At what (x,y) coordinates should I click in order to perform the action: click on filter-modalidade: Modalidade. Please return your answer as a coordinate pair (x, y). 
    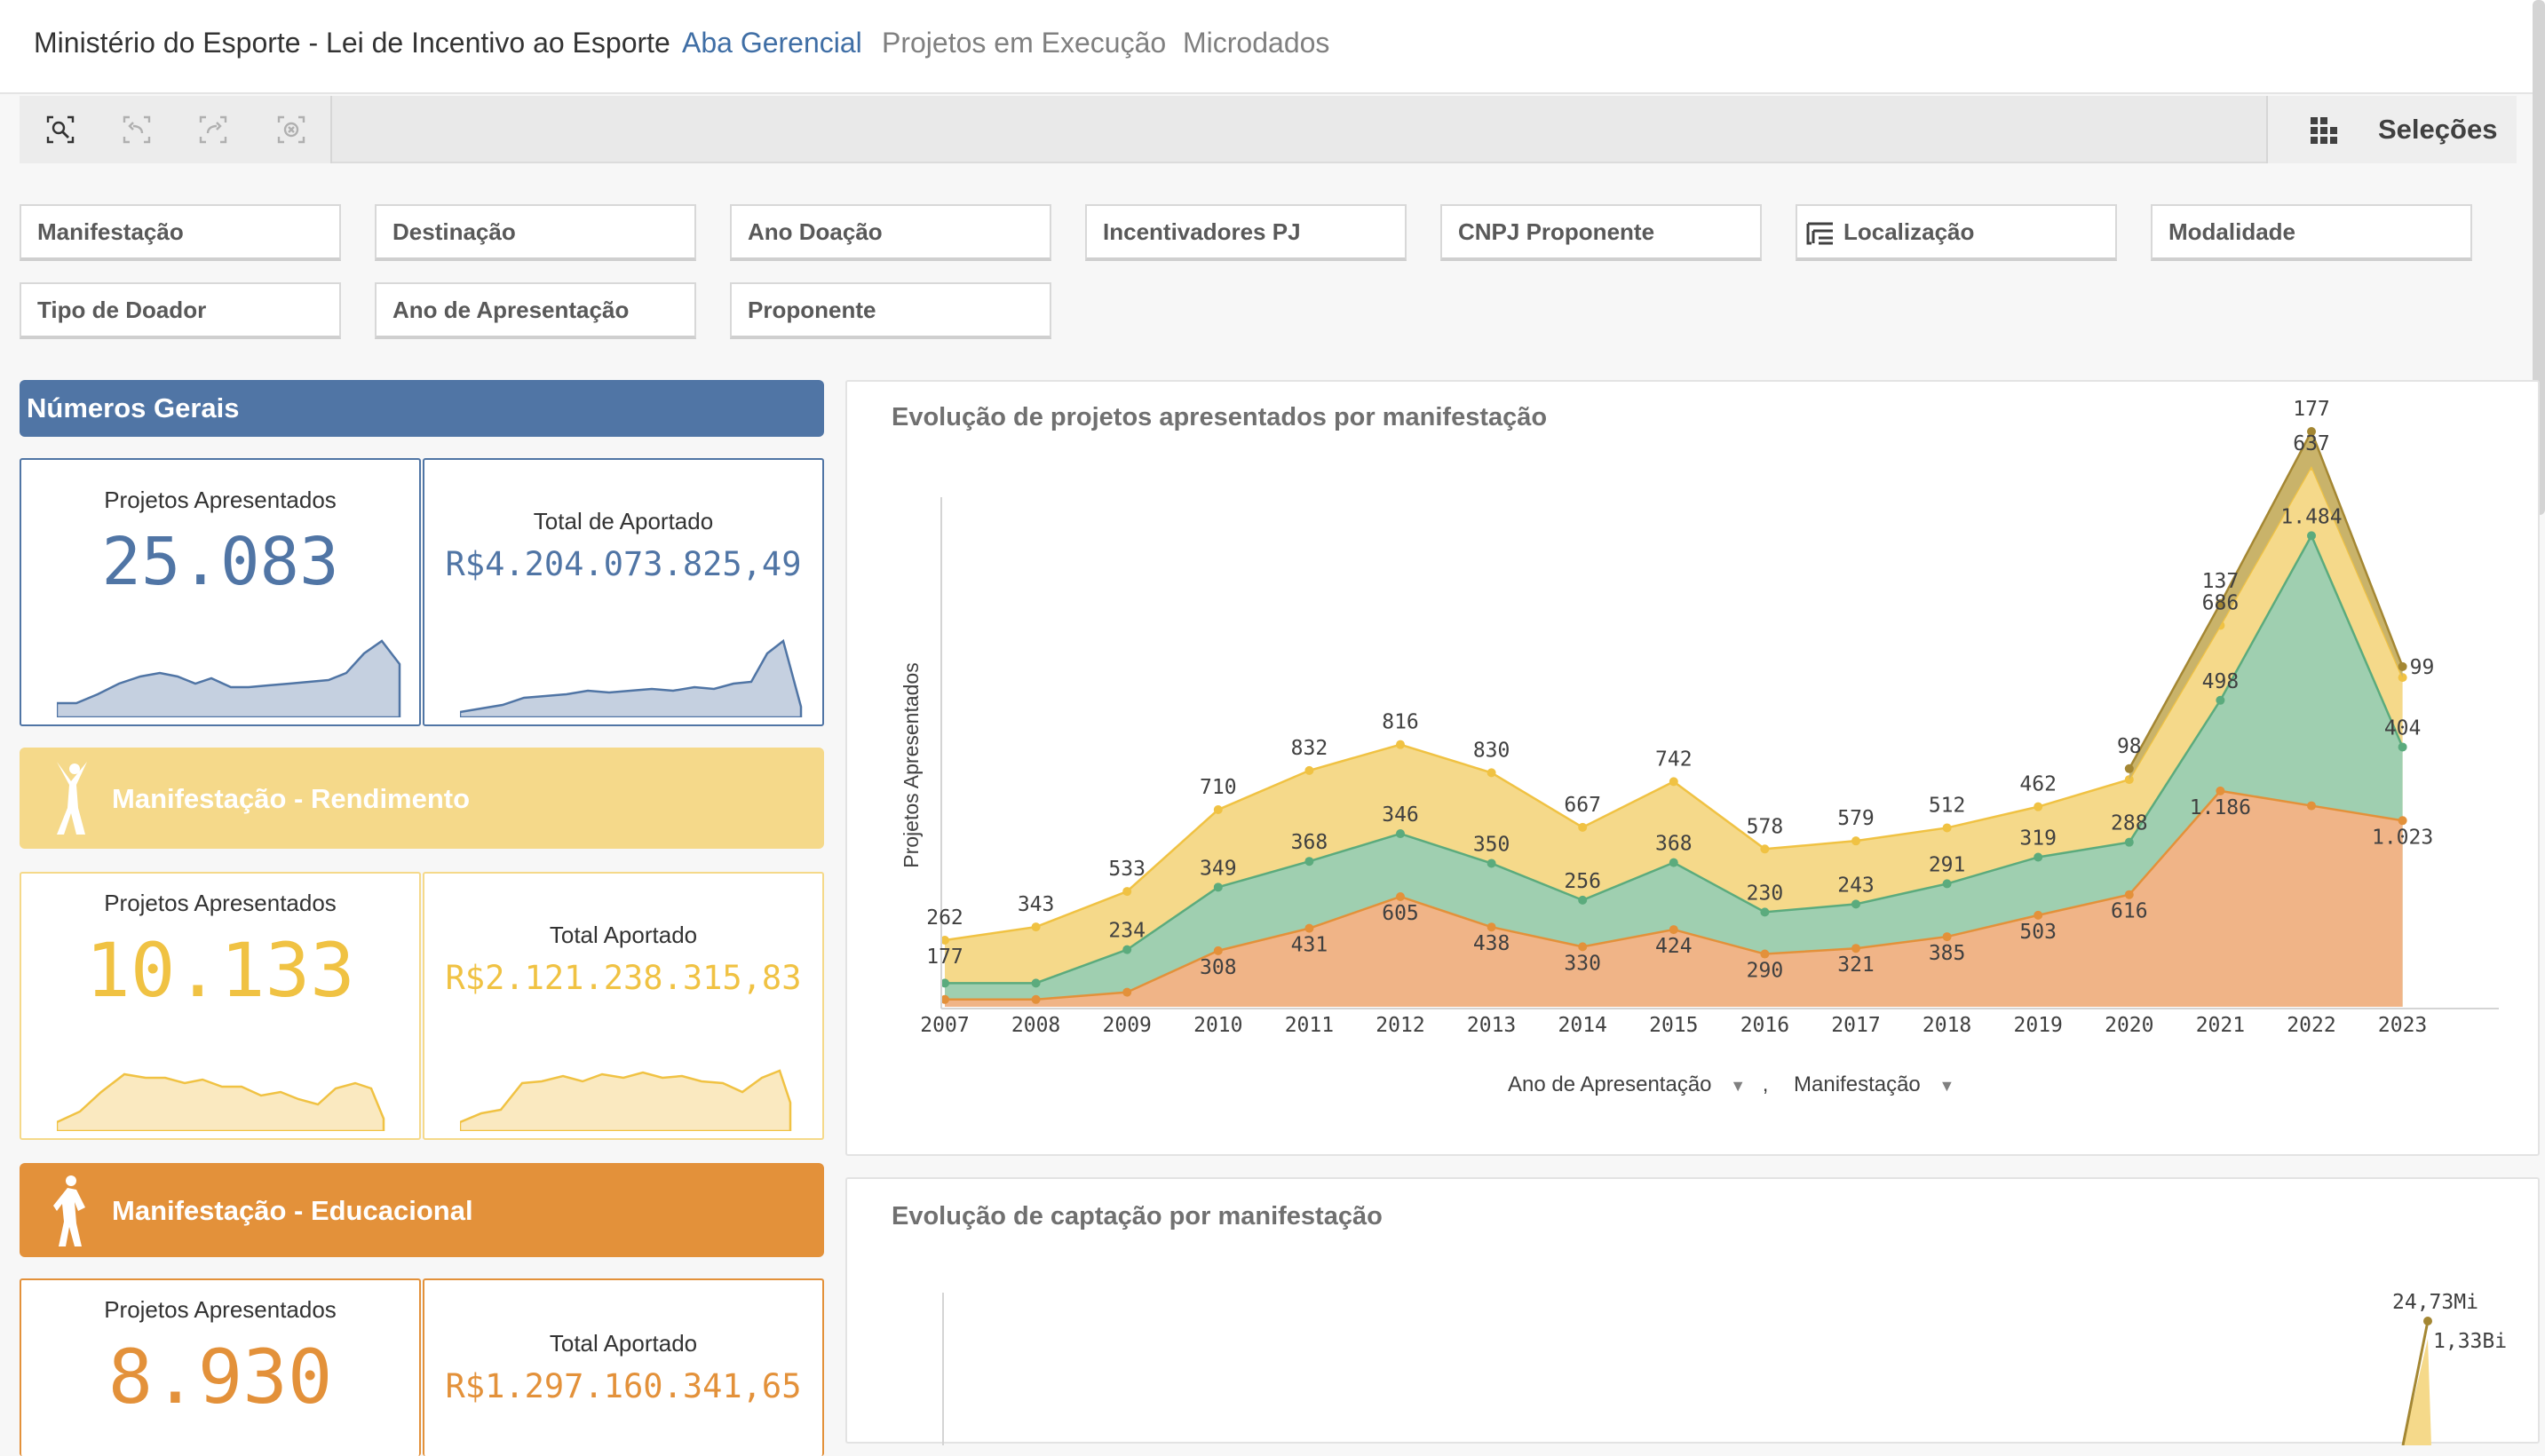
    Looking at the image, I should click on (2311, 233).